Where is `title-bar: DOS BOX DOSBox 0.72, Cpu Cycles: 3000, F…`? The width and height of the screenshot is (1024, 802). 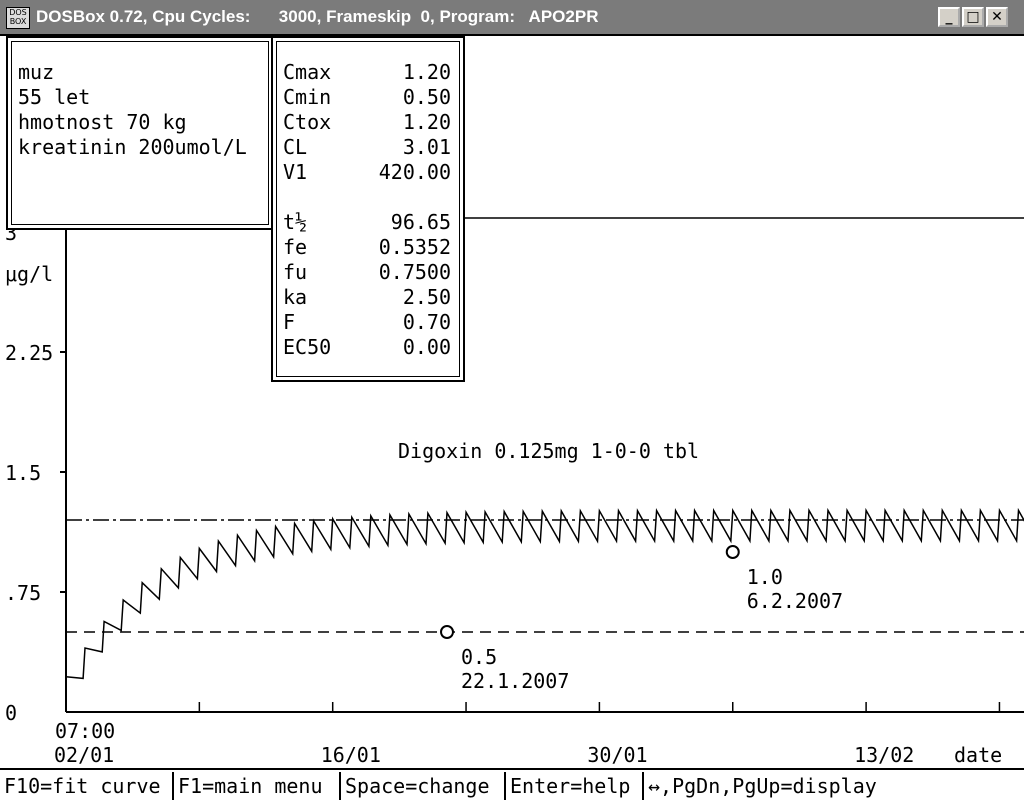 title-bar: DOS BOX DOSBox 0.72, Cpu Cycles: 3000, F… is located at coordinates (512, 18).